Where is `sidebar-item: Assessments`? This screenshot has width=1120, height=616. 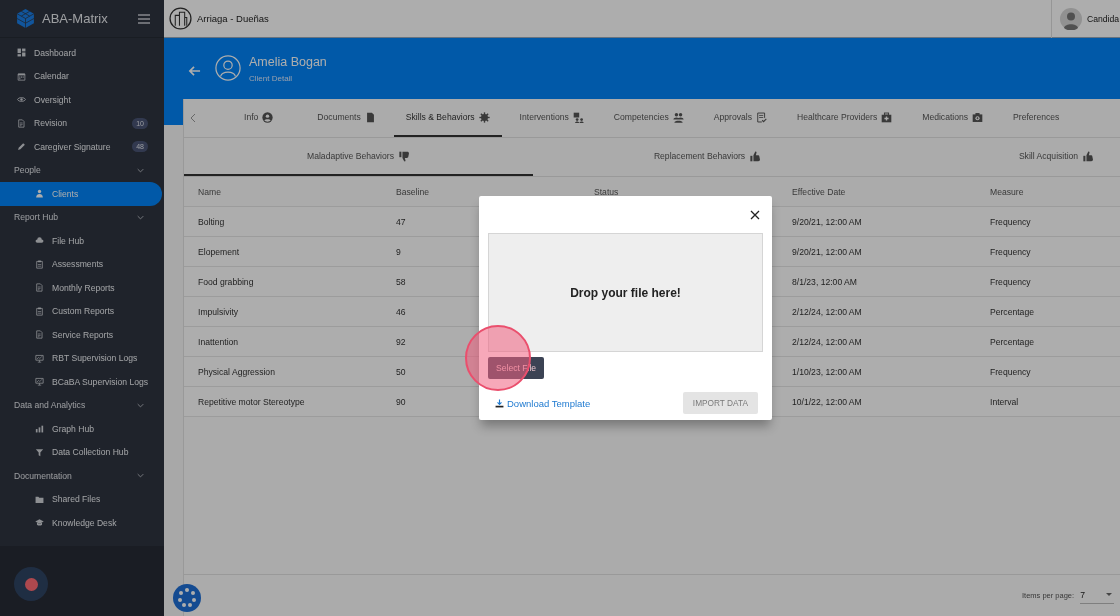
sidebar-item: Assessments is located at coordinates (81, 264).